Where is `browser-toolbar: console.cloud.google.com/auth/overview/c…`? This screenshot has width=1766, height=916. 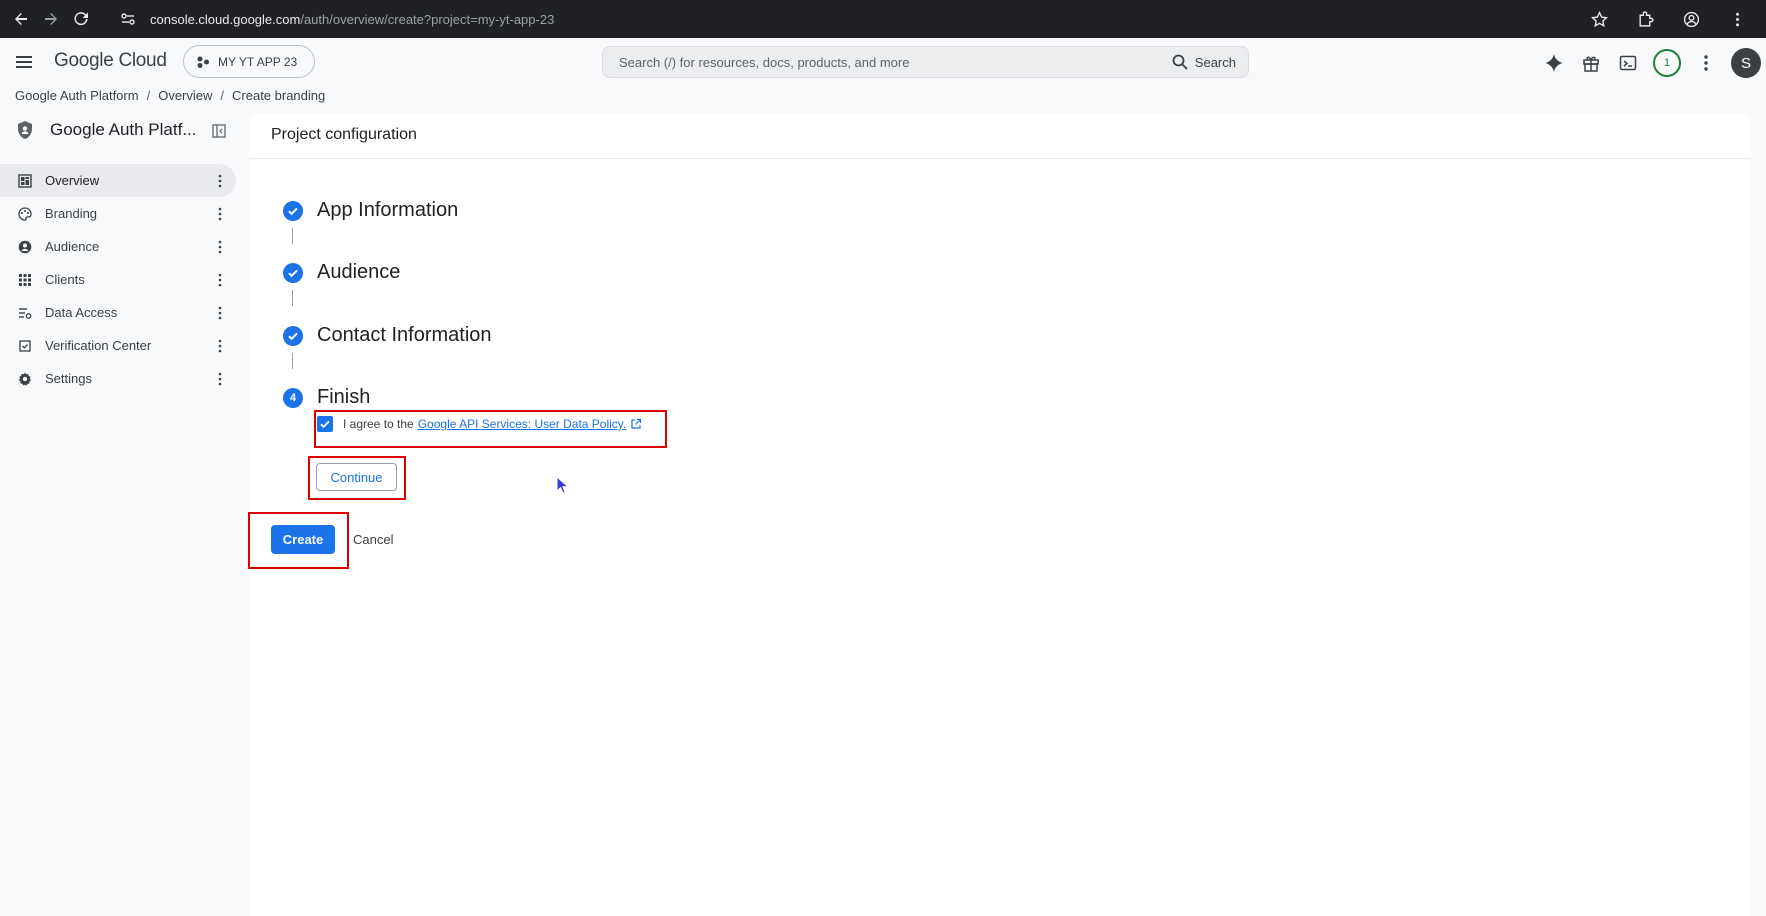
browser-toolbar: console.cloud.google.com/auth/overview/c… is located at coordinates (883, 19).